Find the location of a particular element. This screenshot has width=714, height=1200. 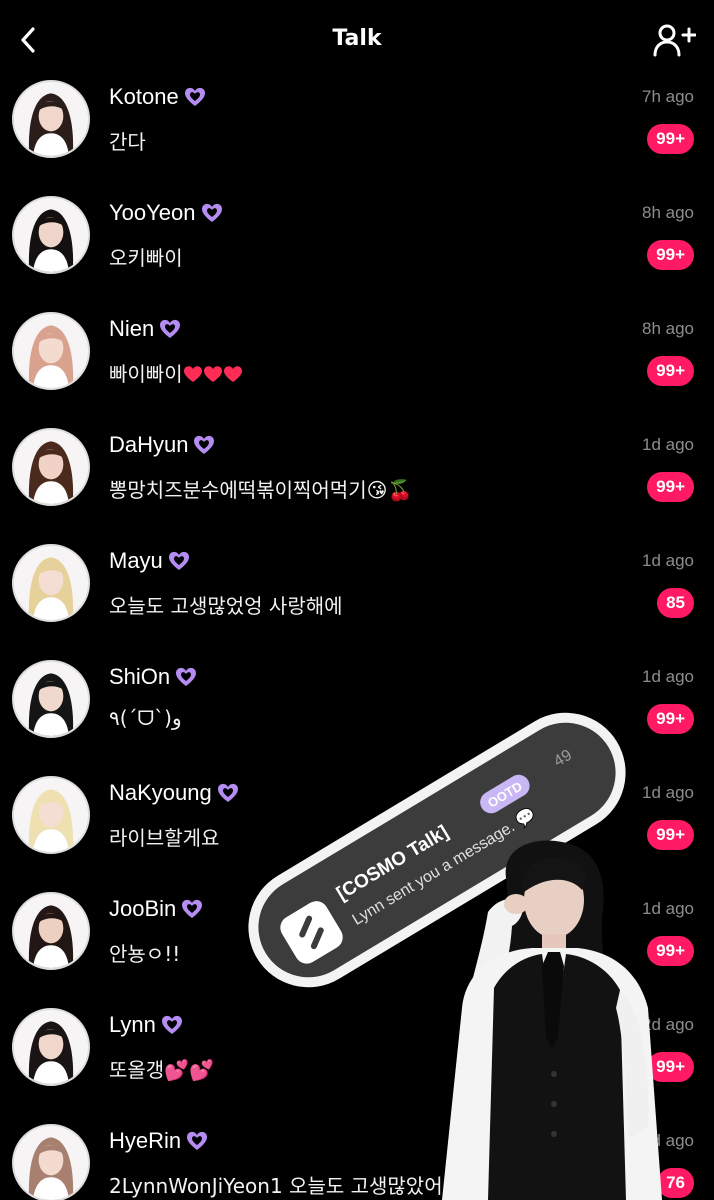

chat-name-group: JooBin is located at coordinates (156, 909).